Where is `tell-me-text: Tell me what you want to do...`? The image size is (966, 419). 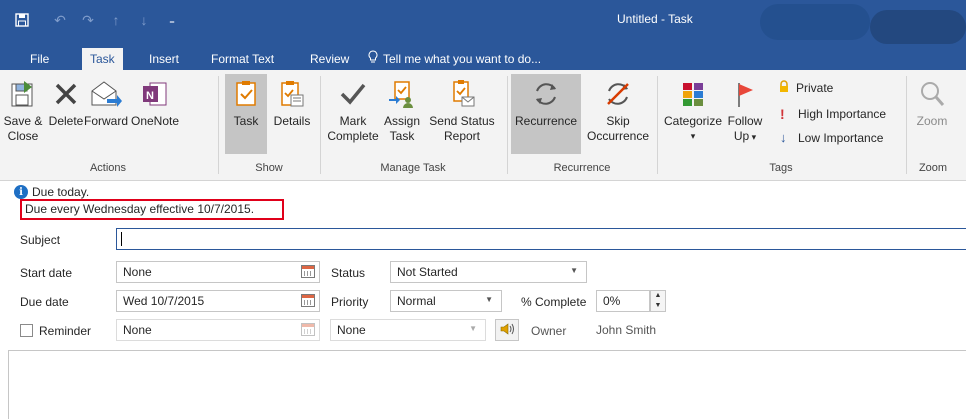
tell-me-text: Tell me what you want to do... is located at coordinates (462, 59).